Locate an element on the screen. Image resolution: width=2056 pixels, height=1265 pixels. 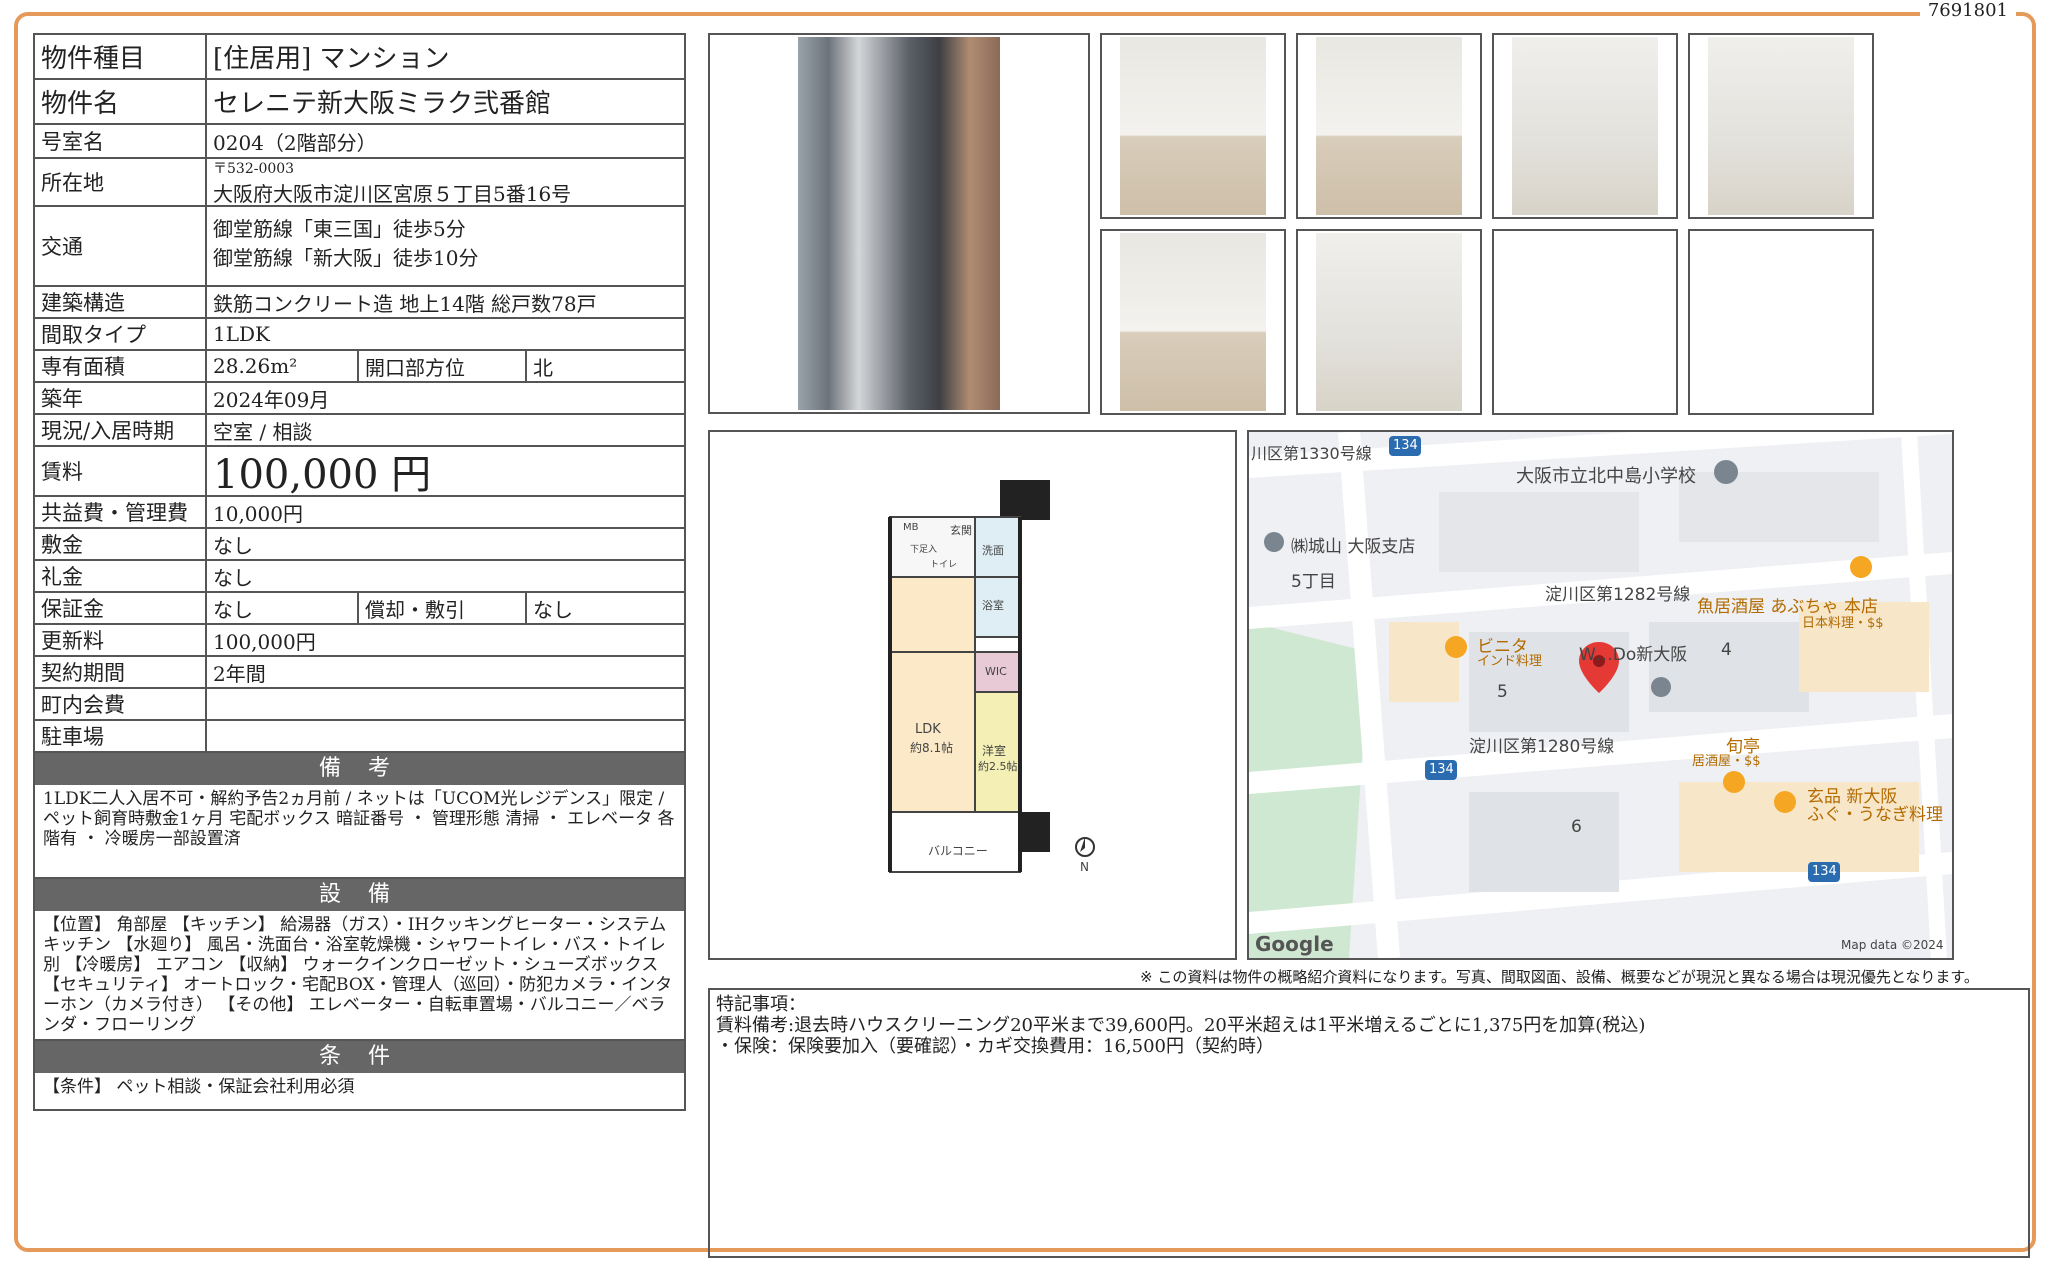
map-road-1282: 淀川区第1282号線 is located at coordinates (1618, 595).